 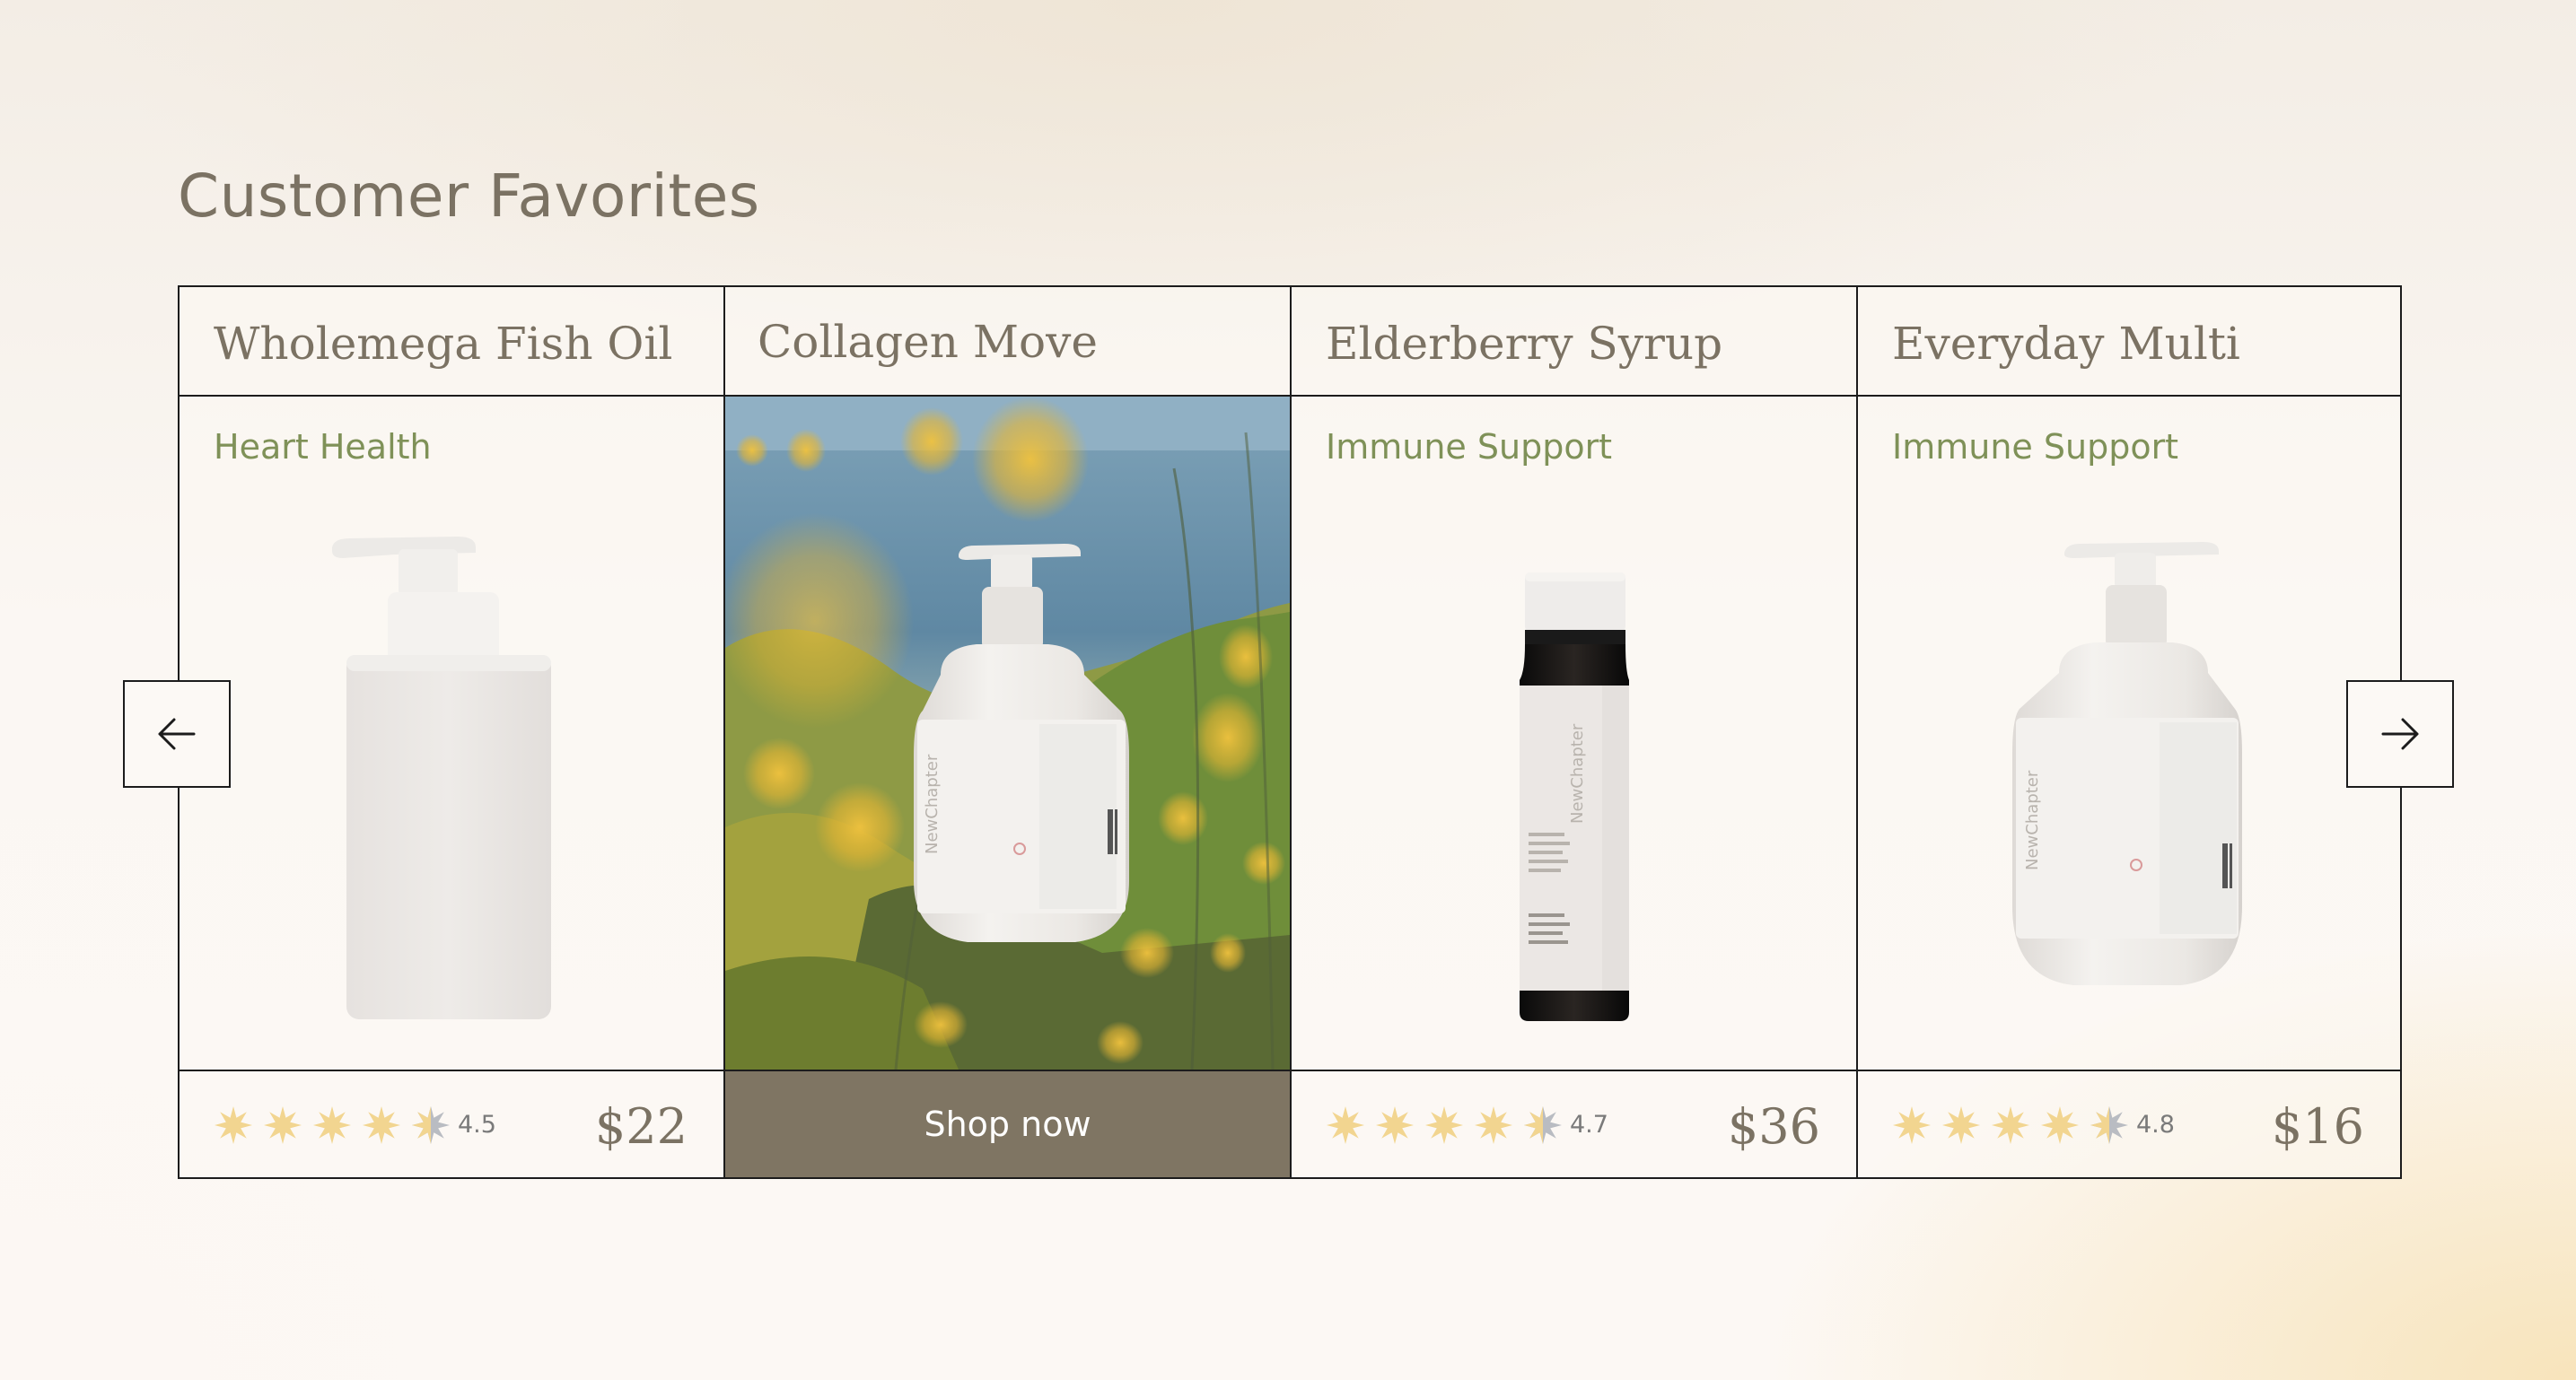 What do you see at coordinates (2066, 344) in the screenshot?
I see `product-name: Everyday Multi` at bounding box center [2066, 344].